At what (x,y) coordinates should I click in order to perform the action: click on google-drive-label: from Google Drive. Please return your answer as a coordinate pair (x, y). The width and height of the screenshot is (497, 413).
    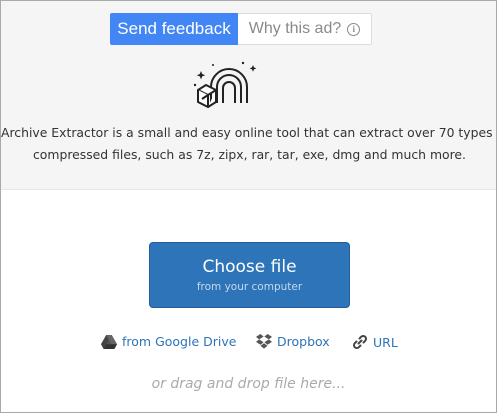
    Looking at the image, I should click on (179, 341).